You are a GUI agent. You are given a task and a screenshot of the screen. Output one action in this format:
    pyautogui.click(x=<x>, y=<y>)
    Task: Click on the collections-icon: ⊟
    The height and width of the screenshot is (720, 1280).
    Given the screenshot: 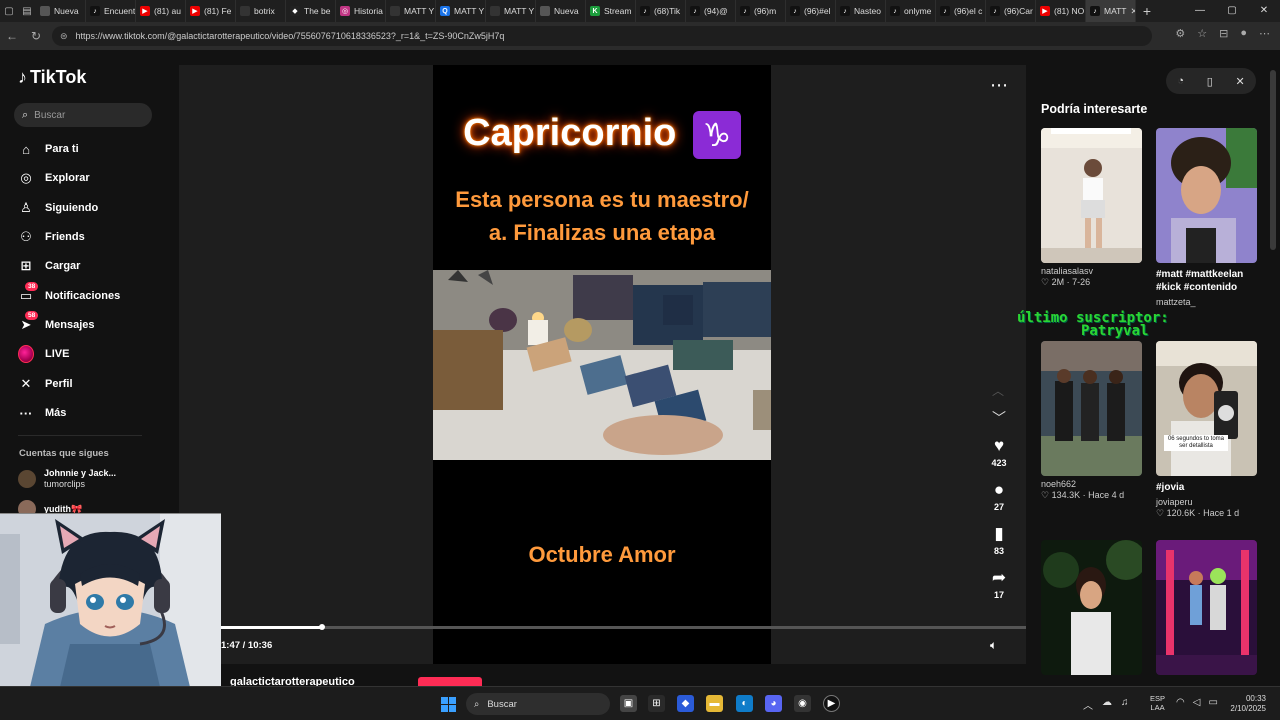 What is the action you would take?
    pyautogui.click(x=1223, y=33)
    